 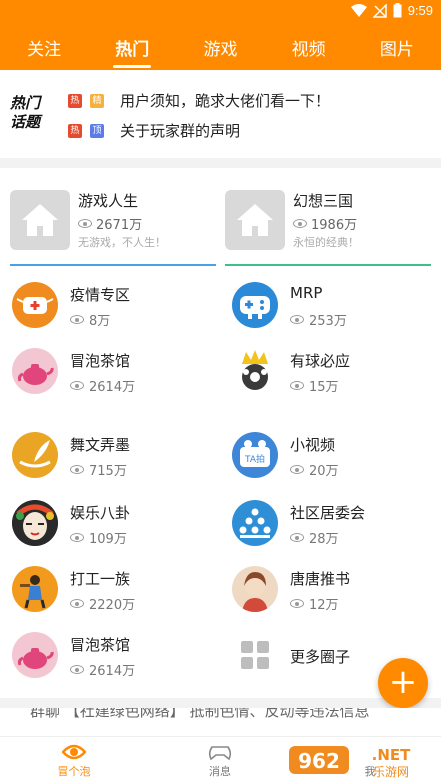 I want to click on add-post-button: +, so click(x=403, y=683).